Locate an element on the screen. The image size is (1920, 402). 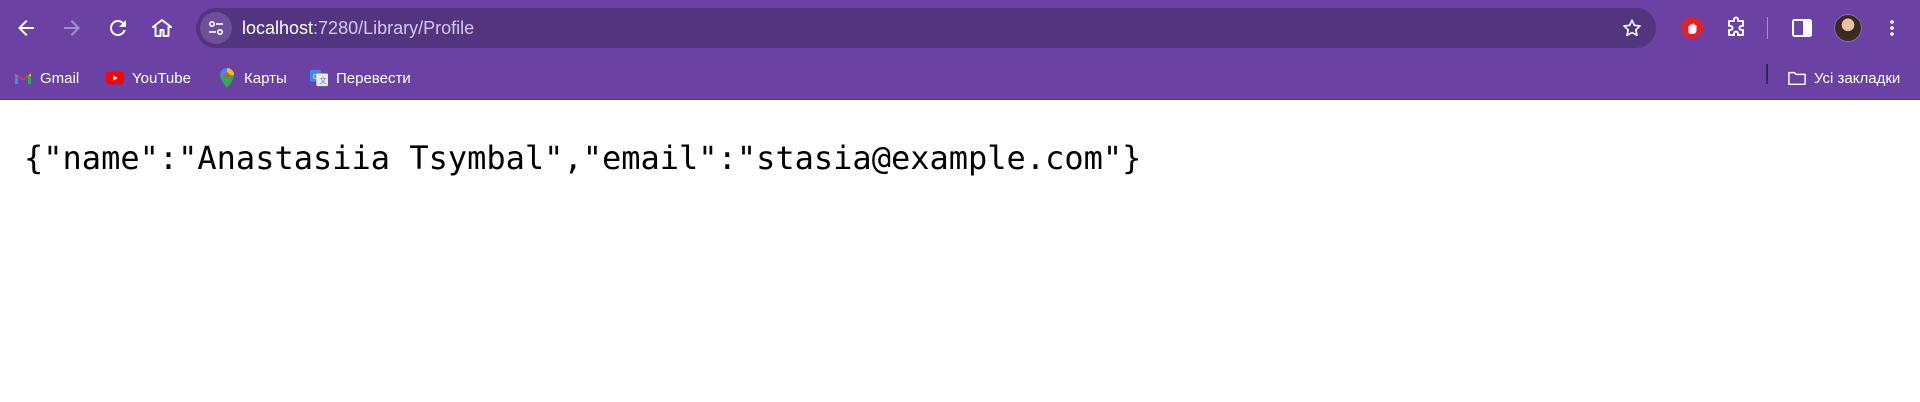
all-bookmarks-button: Усі закладки is located at coordinates (1844, 78).